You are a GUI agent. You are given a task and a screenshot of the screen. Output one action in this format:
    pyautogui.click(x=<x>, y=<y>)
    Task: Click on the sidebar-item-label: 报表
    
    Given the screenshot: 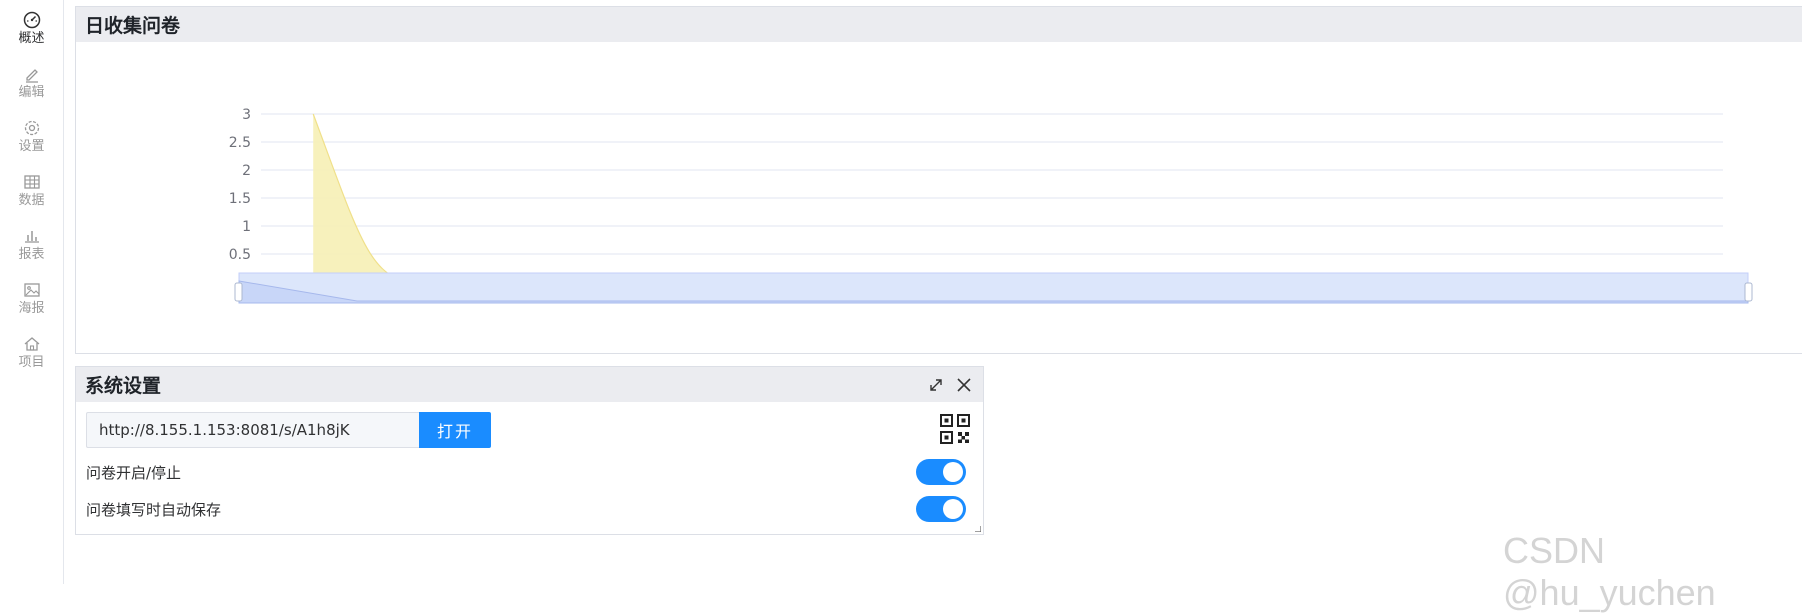 What is the action you would take?
    pyautogui.click(x=31, y=254)
    